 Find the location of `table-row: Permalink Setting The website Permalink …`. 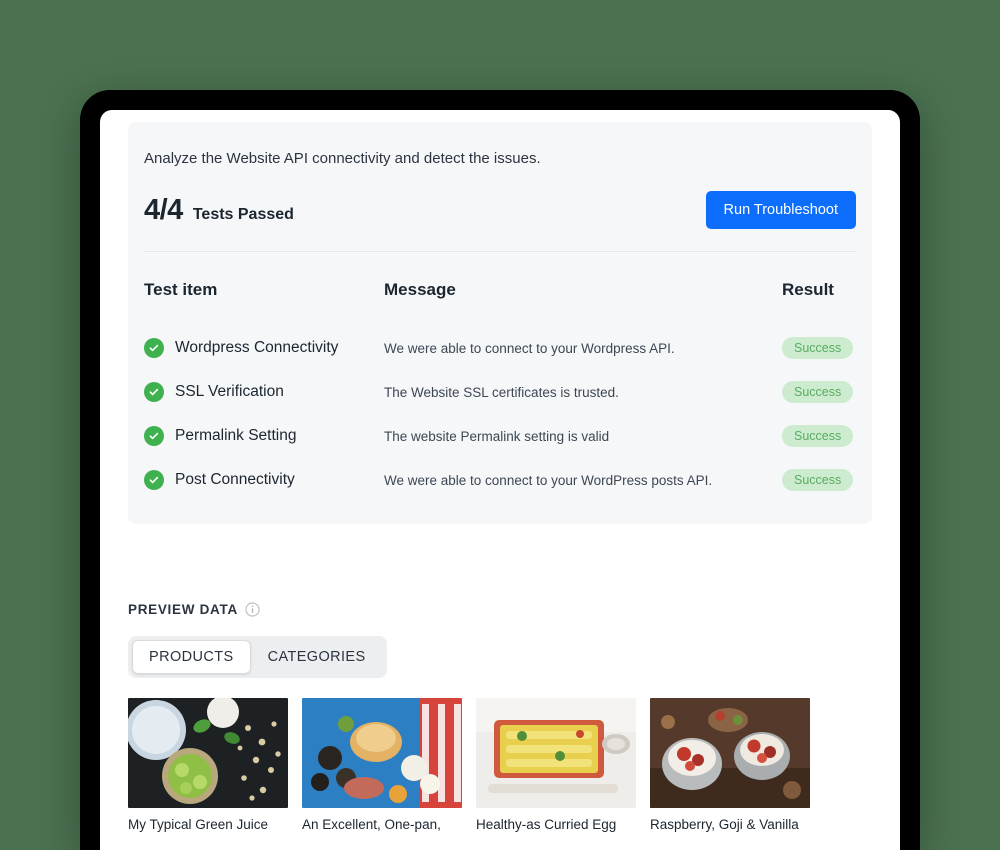

table-row: Permalink Setting The website Permalink … is located at coordinates (516, 436).